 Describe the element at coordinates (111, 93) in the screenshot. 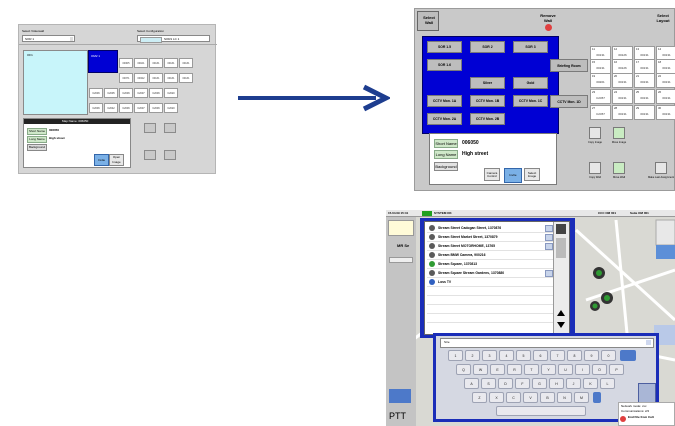

I see `monitor-cell: C2005` at that location.